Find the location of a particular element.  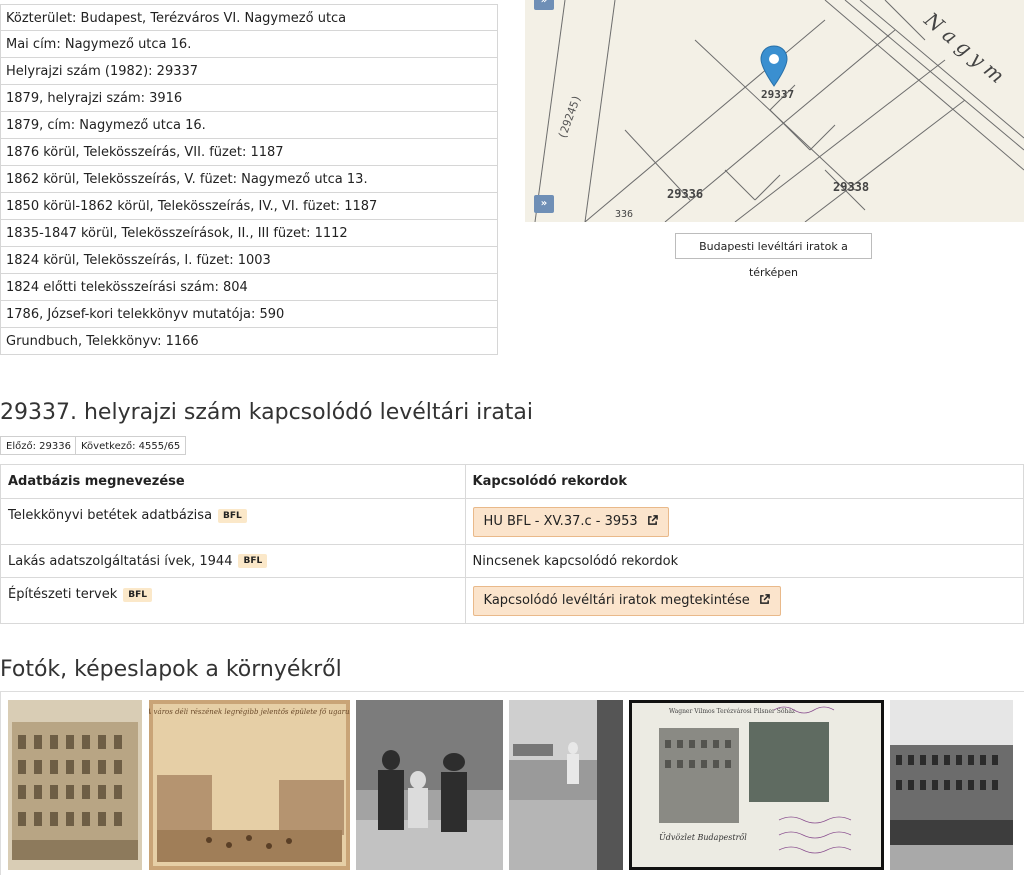

records-cell: HU BFL - XV.37.c - 3953 is located at coordinates (744, 521).